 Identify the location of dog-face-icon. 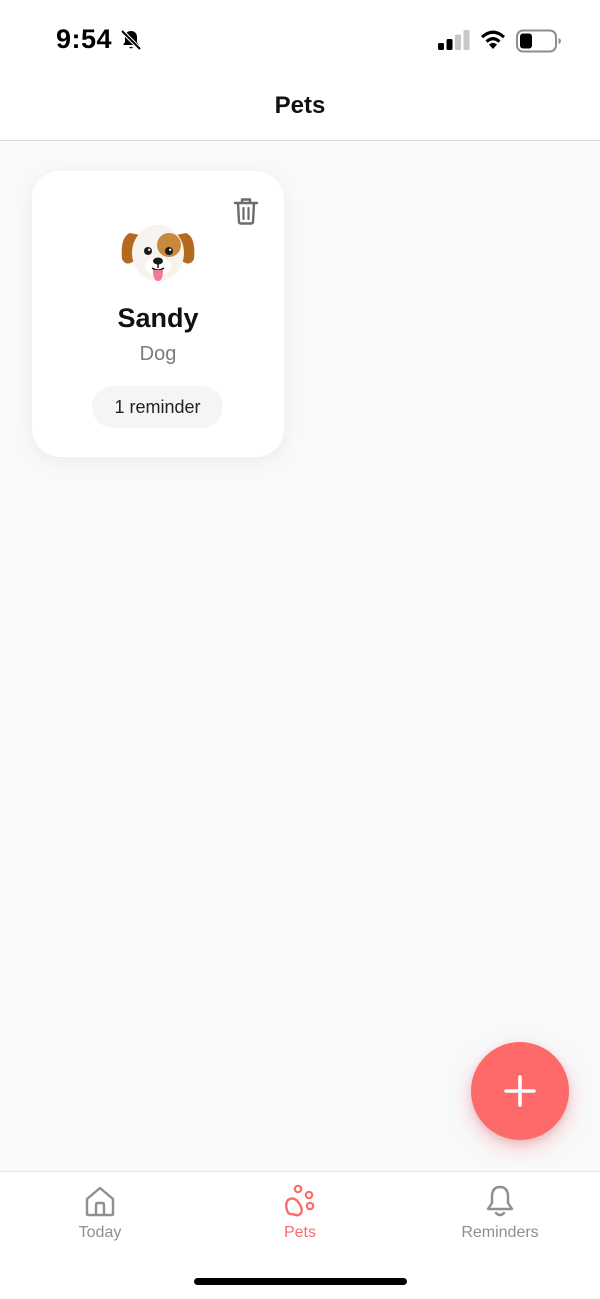
(158, 253).